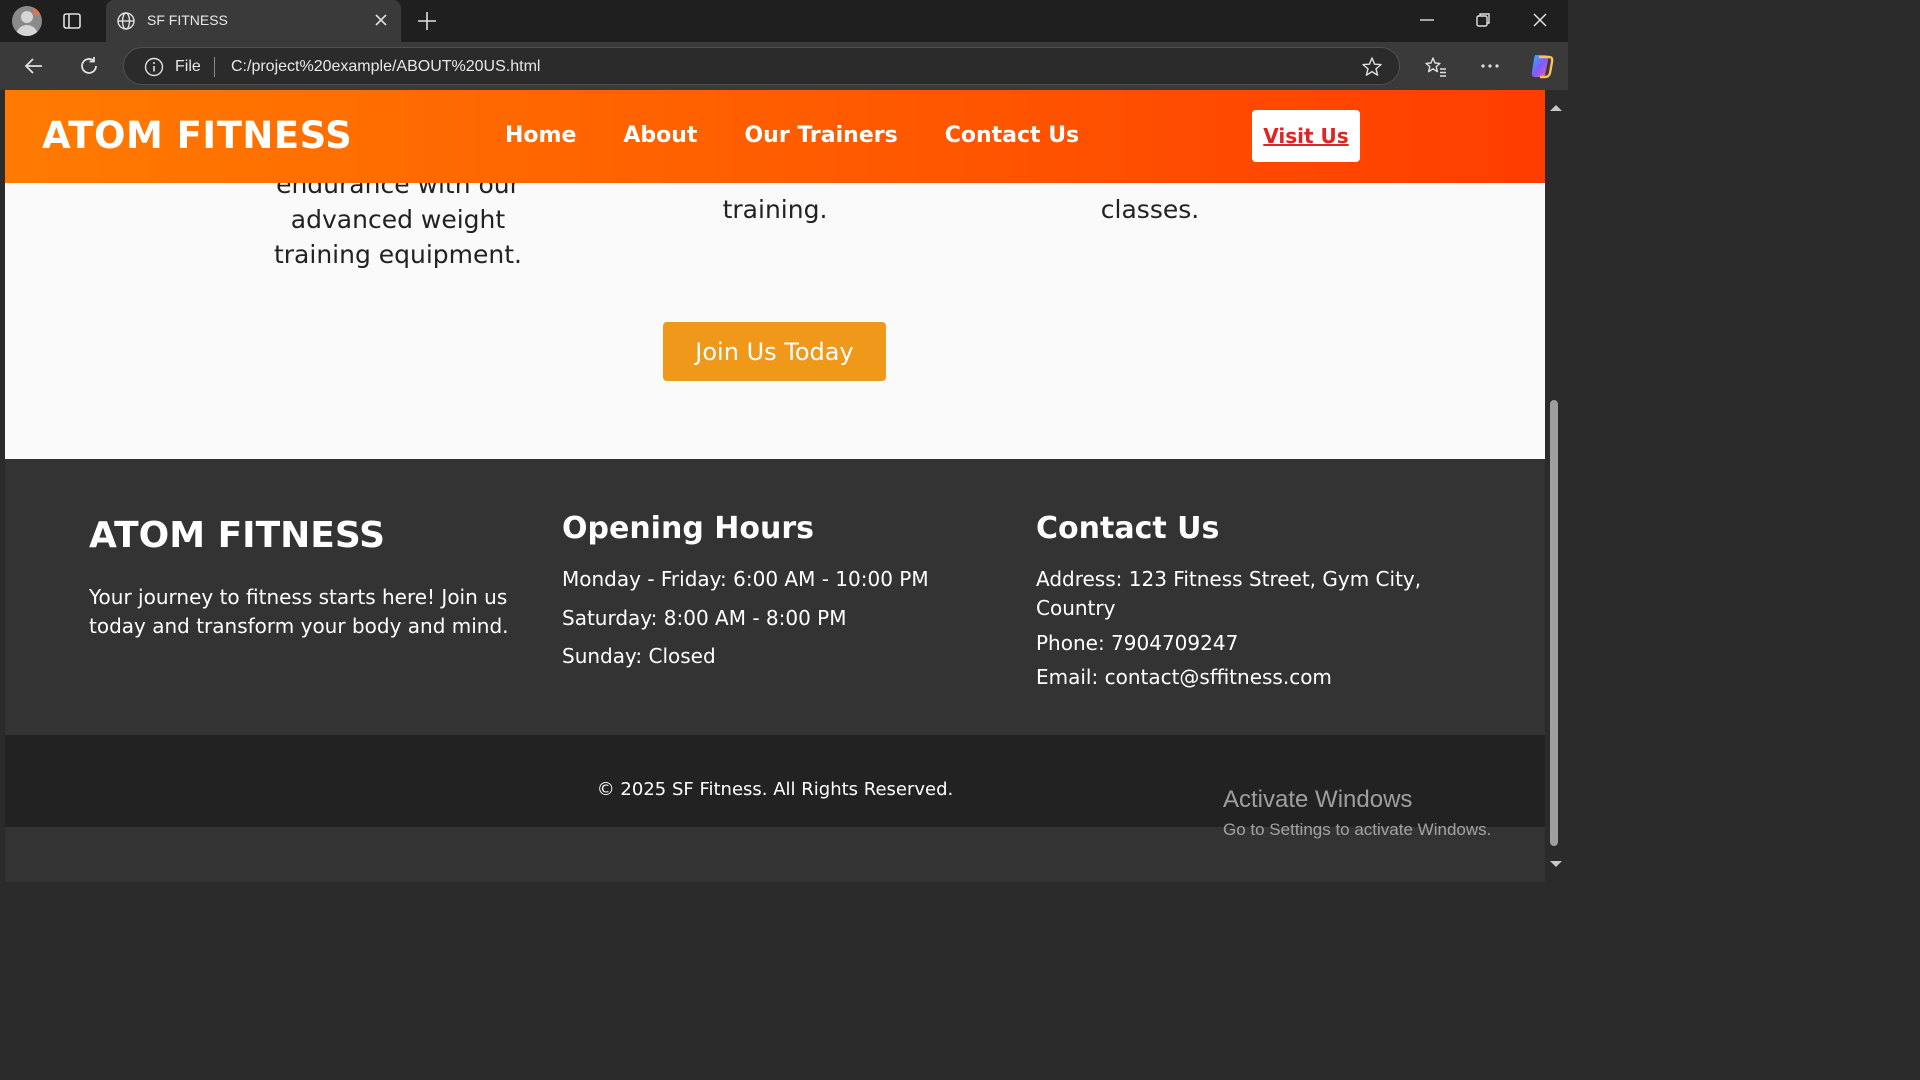 This screenshot has width=1920, height=1080. I want to click on reload-icon, so click(89, 68).